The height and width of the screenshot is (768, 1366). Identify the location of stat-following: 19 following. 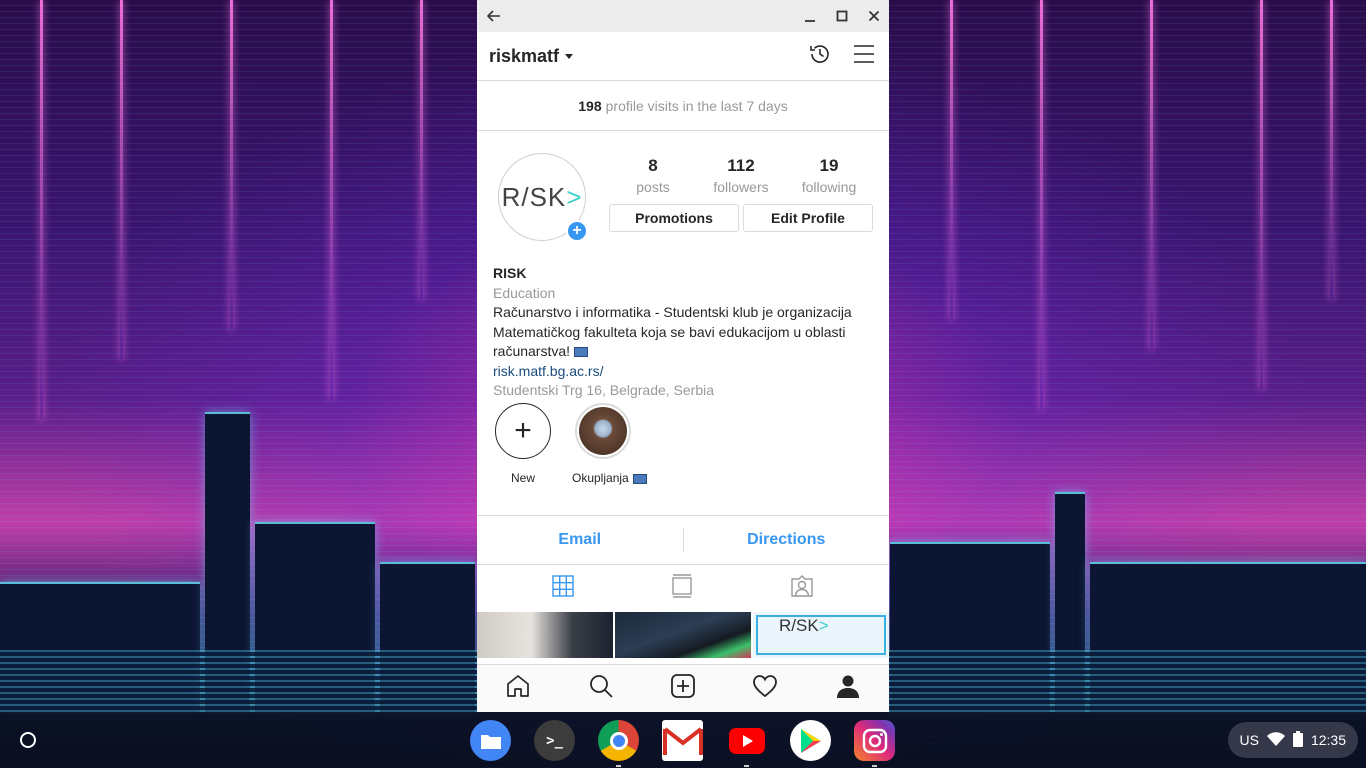
(829, 175).